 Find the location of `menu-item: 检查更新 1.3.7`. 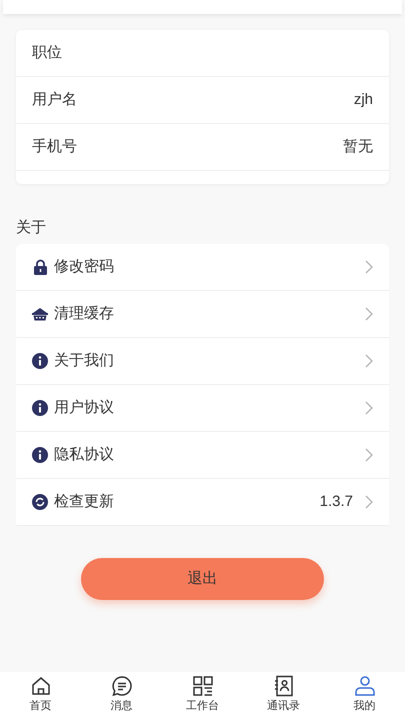

menu-item: 检查更新 1.3.7 is located at coordinates (202, 502).